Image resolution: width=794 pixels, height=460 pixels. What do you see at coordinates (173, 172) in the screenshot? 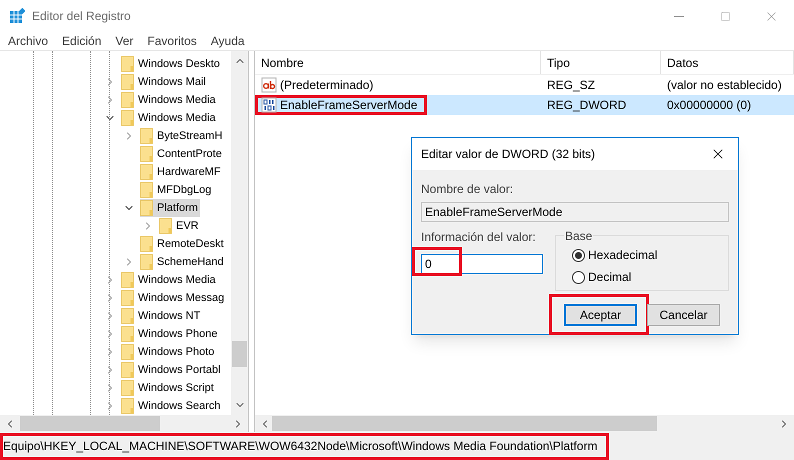
I see `tree-item: HardwareMF` at bounding box center [173, 172].